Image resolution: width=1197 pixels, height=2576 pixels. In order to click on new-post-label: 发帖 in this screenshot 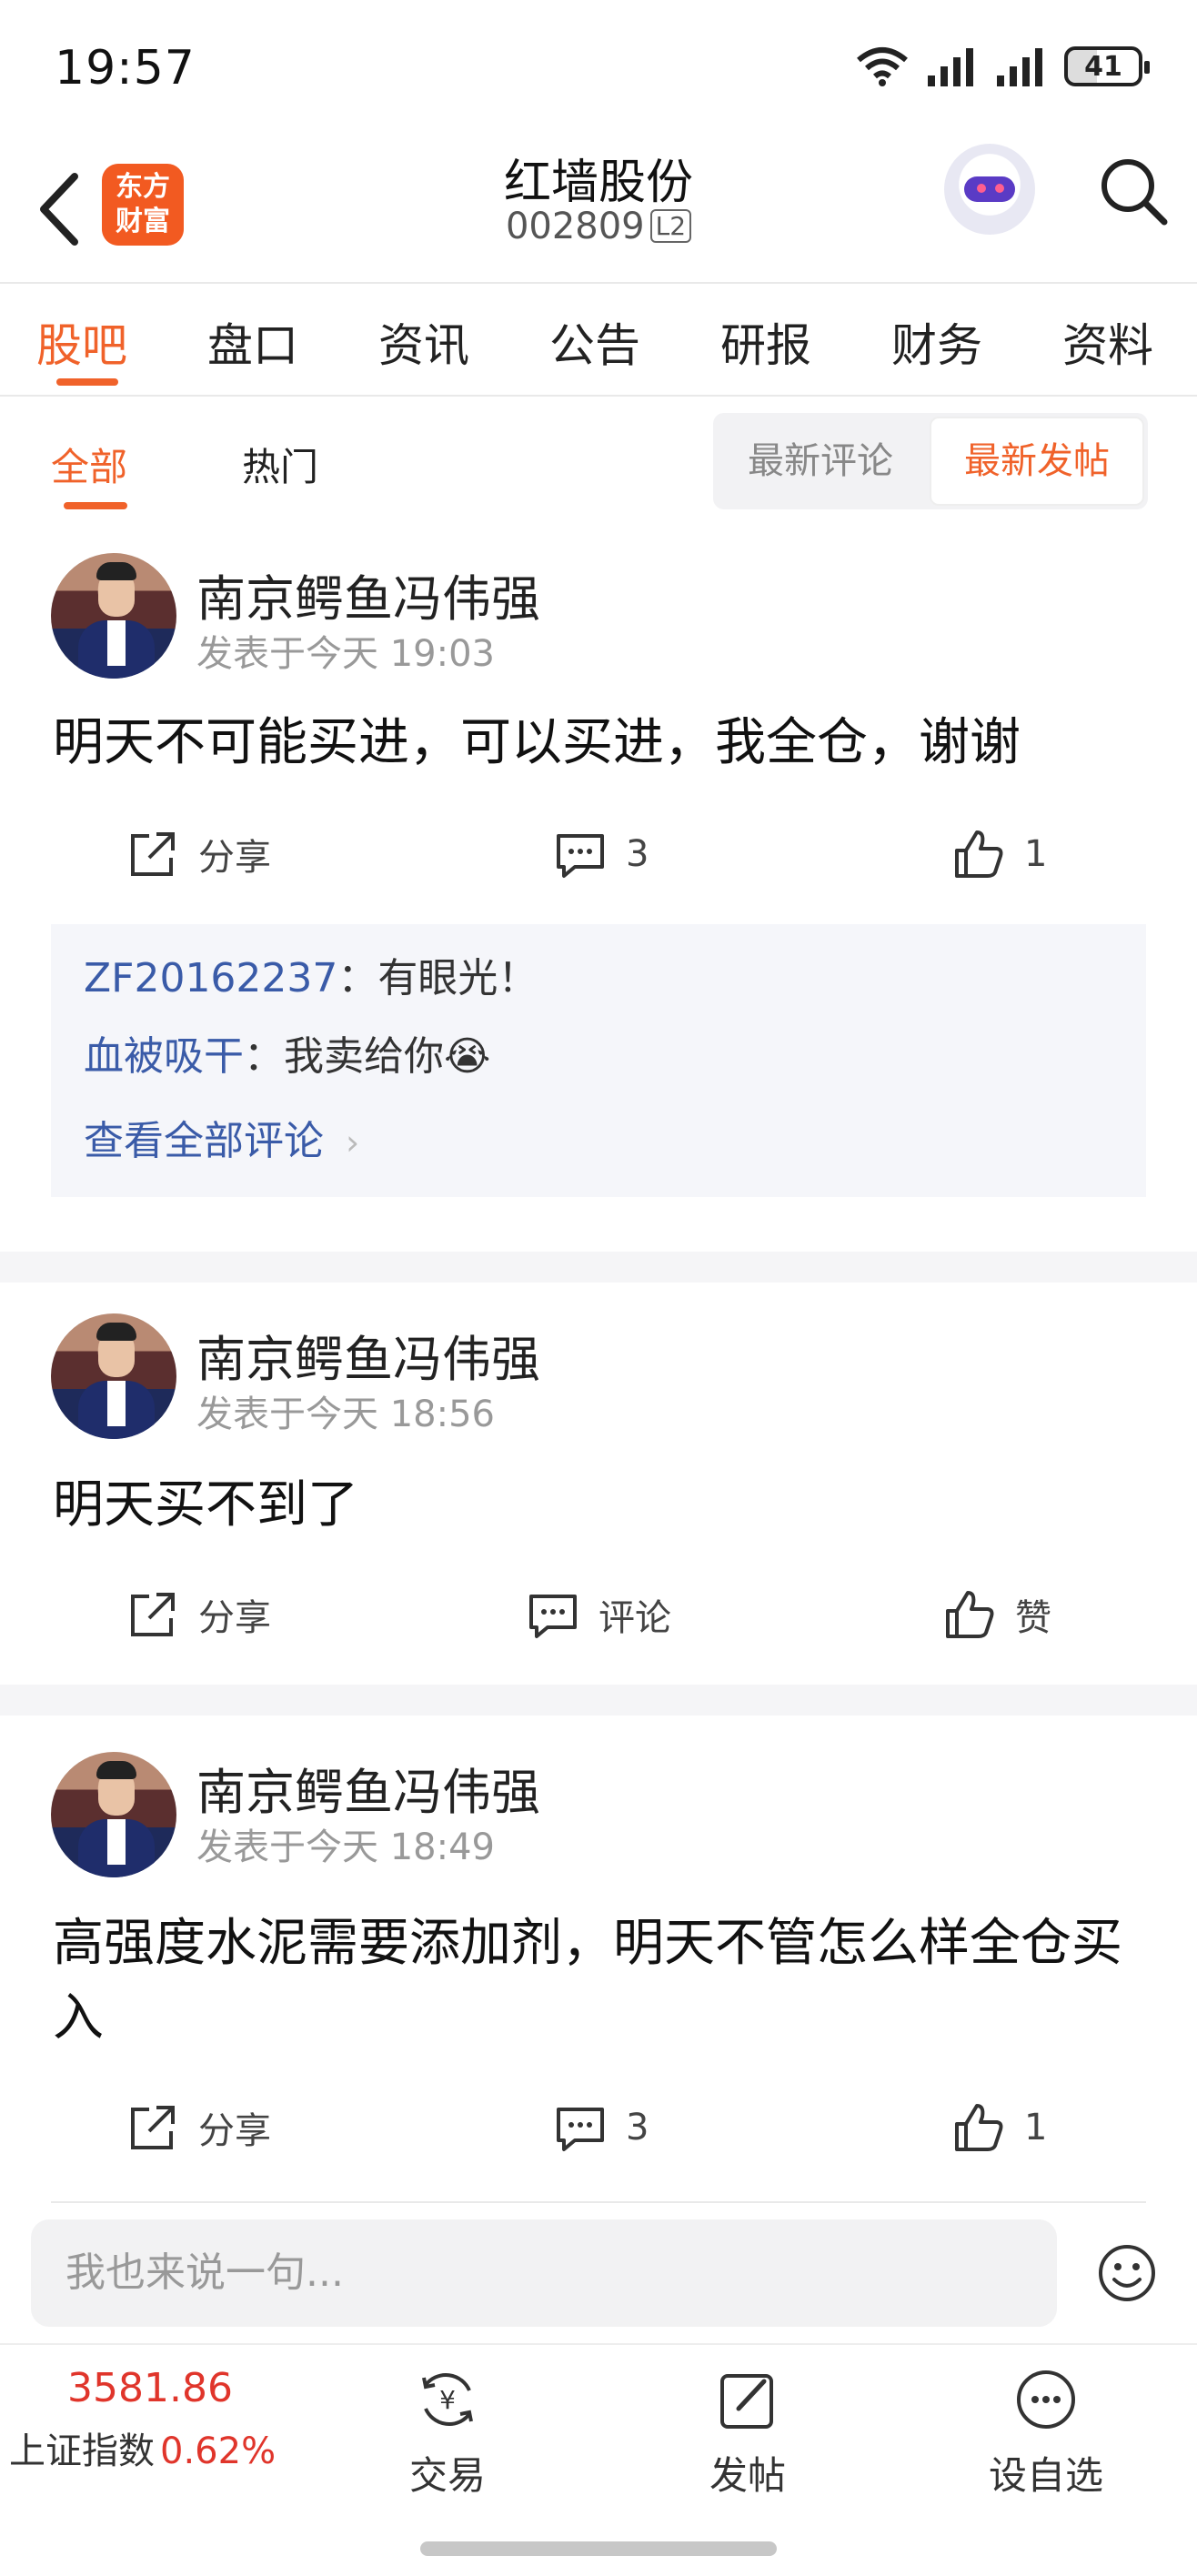, I will do `click(747, 2475)`.